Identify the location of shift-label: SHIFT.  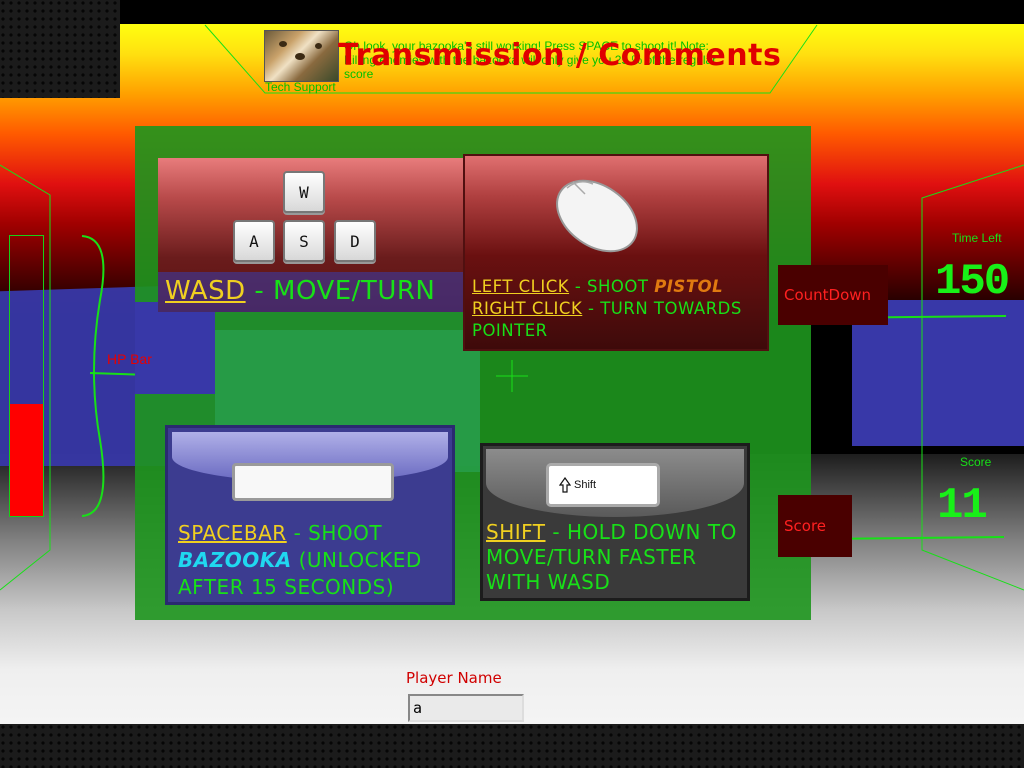
(516, 532).